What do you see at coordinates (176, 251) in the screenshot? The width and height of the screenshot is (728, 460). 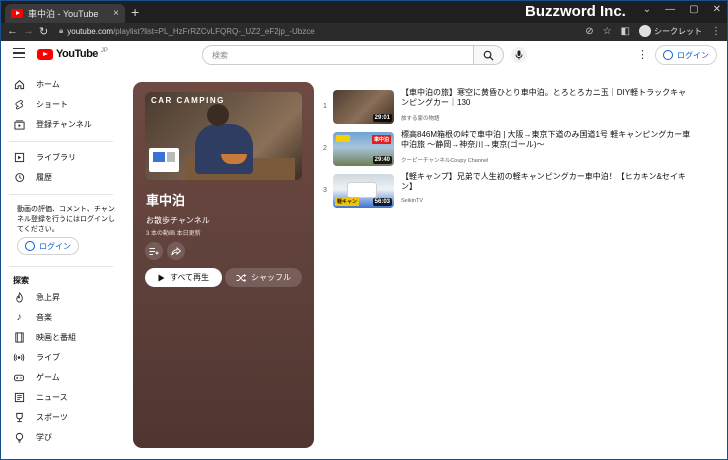 I see `share-button` at bounding box center [176, 251].